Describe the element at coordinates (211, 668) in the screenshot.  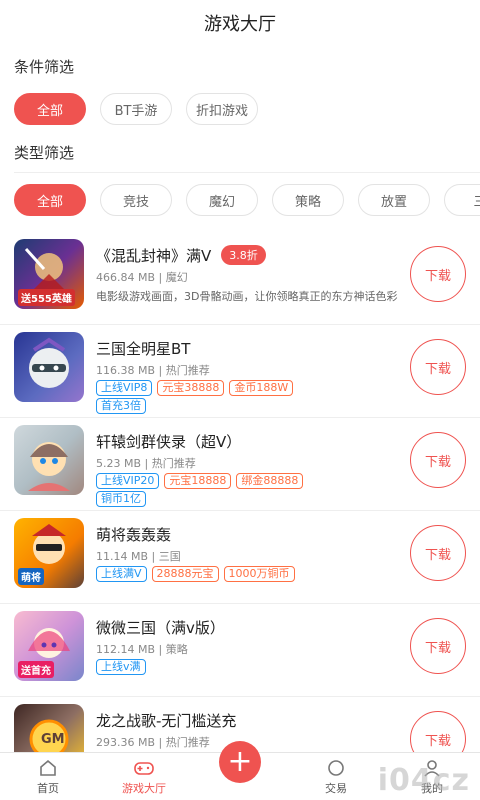
I see `game-tags: 上线v满` at that location.